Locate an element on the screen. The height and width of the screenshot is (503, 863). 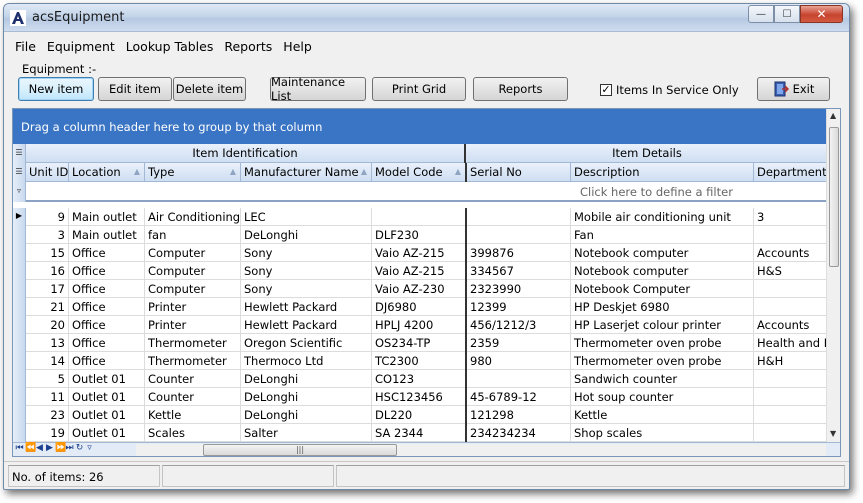
new-item-button: New item is located at coordinates (56, 89).